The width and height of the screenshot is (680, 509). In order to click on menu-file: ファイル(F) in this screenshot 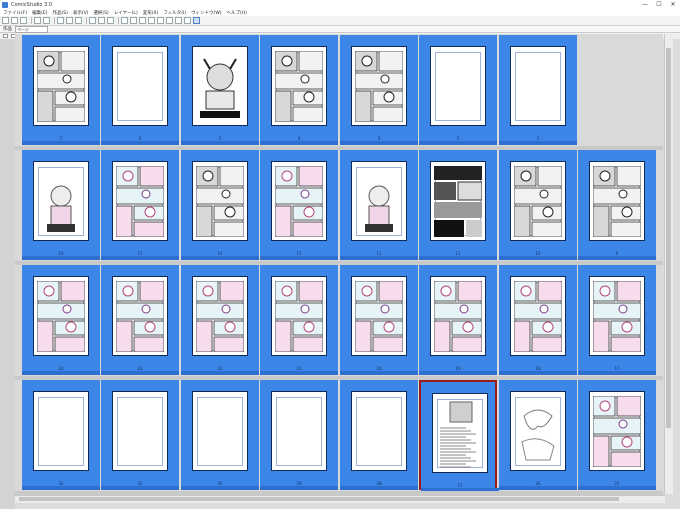, I will do `click(15, 13)`.